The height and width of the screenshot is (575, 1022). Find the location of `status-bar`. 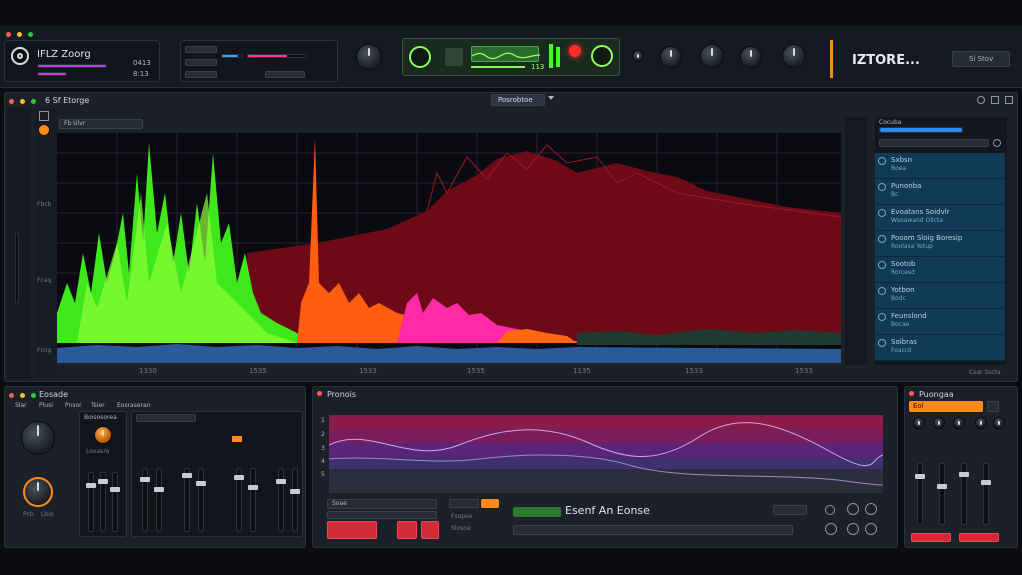

status-bar is located at coordinates (653, 530).